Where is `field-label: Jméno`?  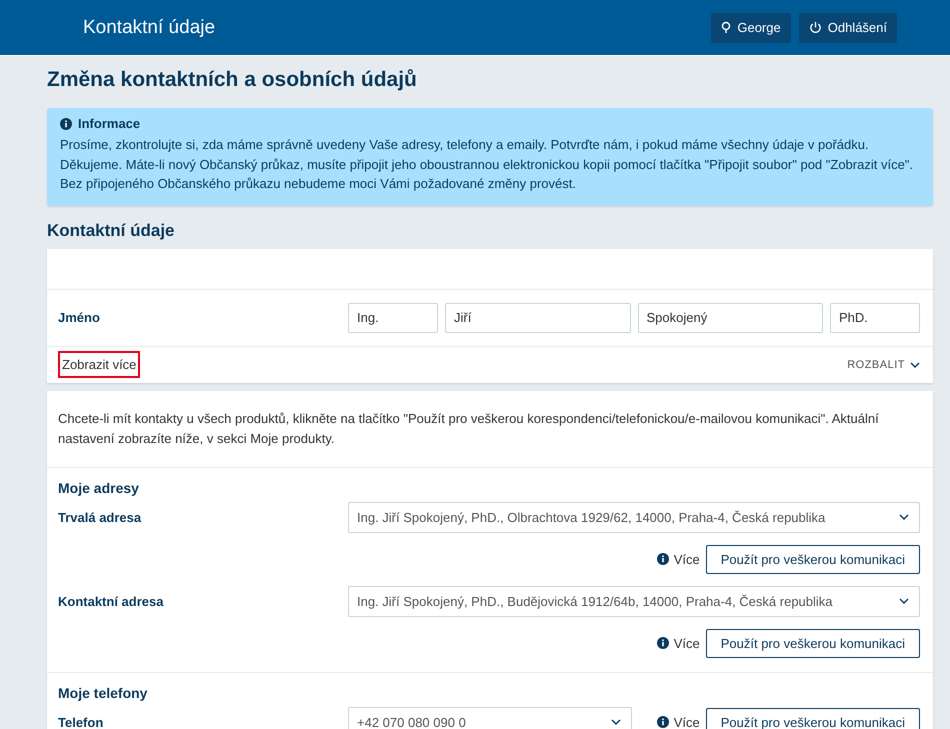 field-label: Jméno is located at coordinates (79, 317).